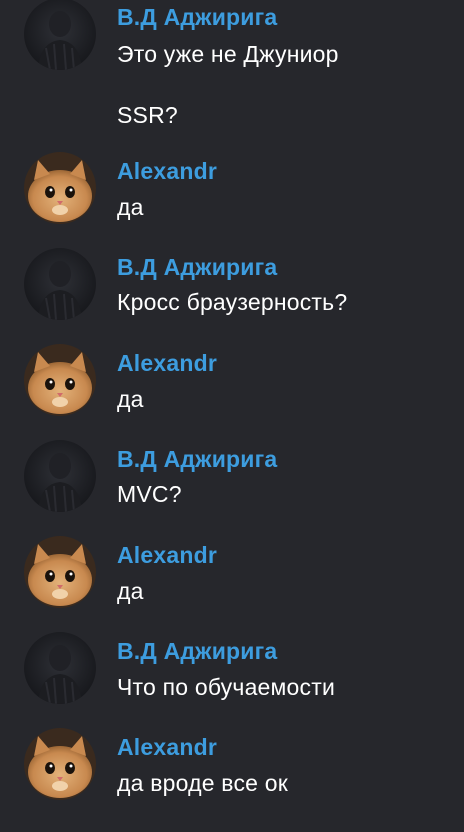  I want to click on message-text: да вроде все ок, so click(202, 783).